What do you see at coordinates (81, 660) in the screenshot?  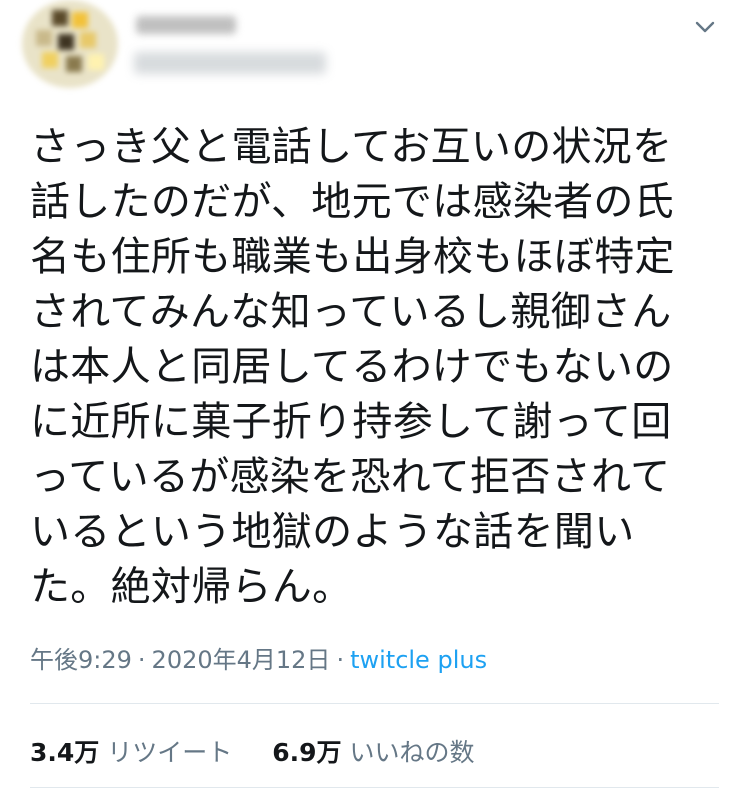 I see `tweet-time: 午後9:29` at bounding box center [81, 660].